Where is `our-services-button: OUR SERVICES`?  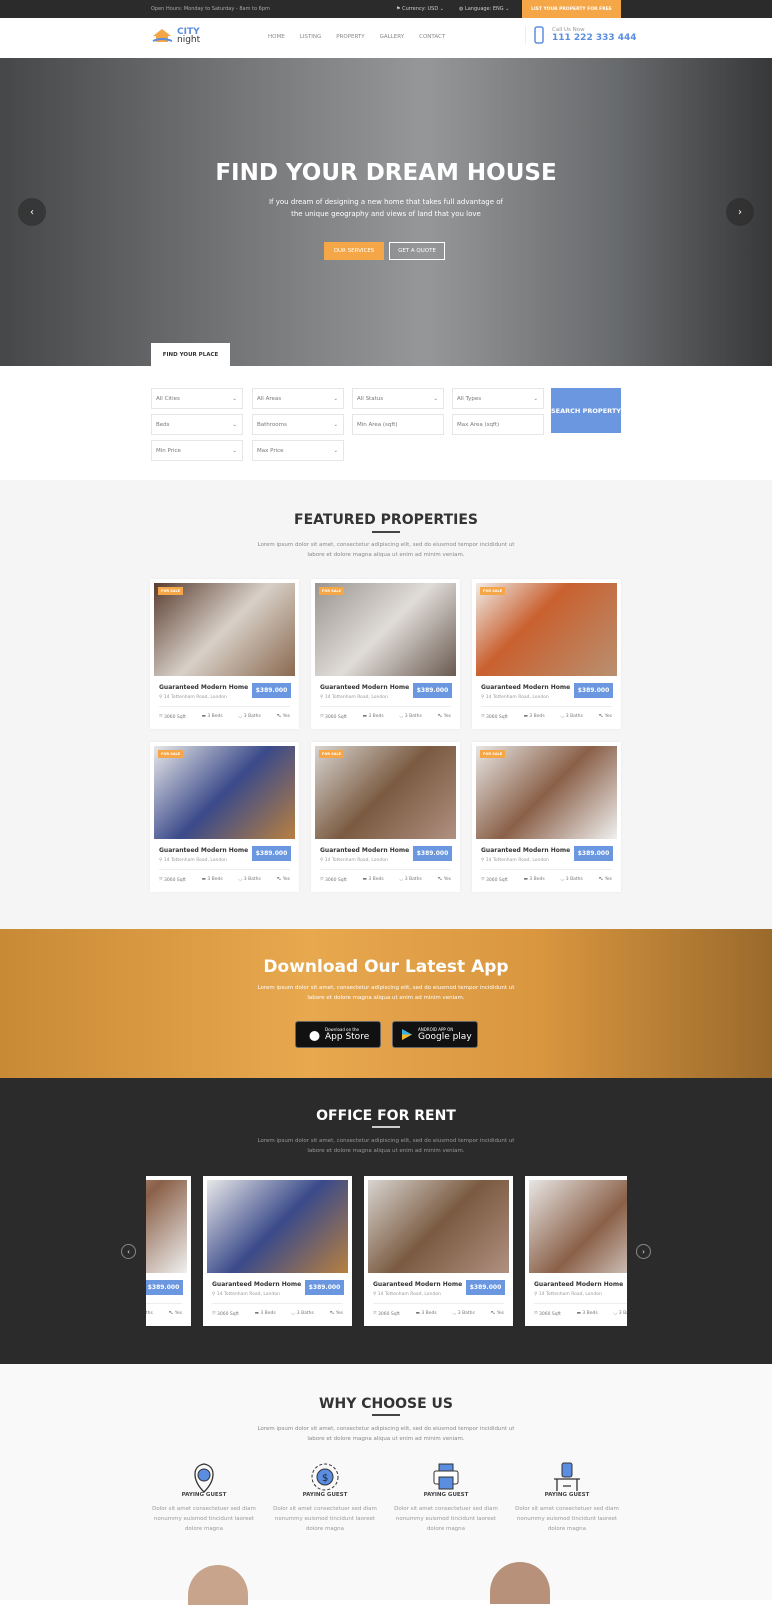
our-services-button: OUR SERVICES is located at coordinates (354, 251).